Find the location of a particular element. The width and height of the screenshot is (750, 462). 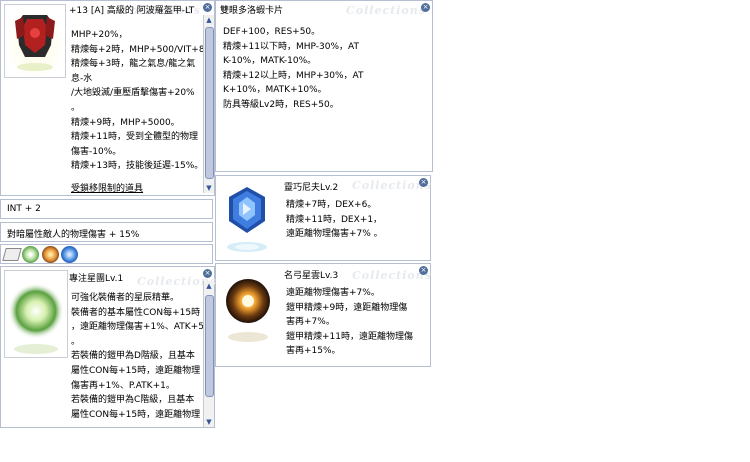

desc-line: DEF+100，RES+50。 is located at coordinates (272, 32).